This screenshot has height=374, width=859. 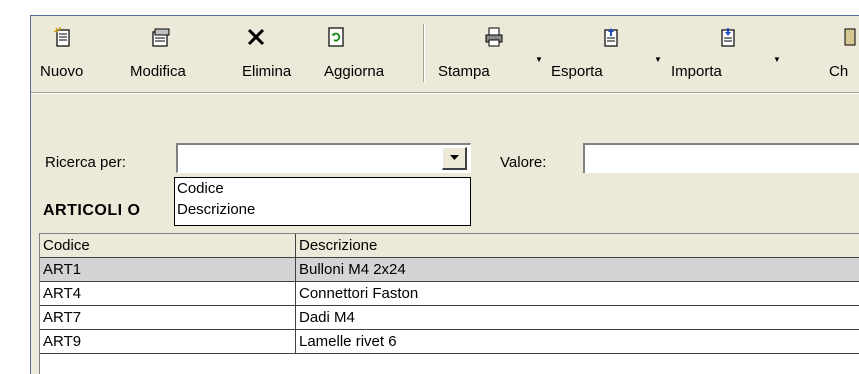 I want to click on import-button-label: Importa, so click(x=696, y=71).